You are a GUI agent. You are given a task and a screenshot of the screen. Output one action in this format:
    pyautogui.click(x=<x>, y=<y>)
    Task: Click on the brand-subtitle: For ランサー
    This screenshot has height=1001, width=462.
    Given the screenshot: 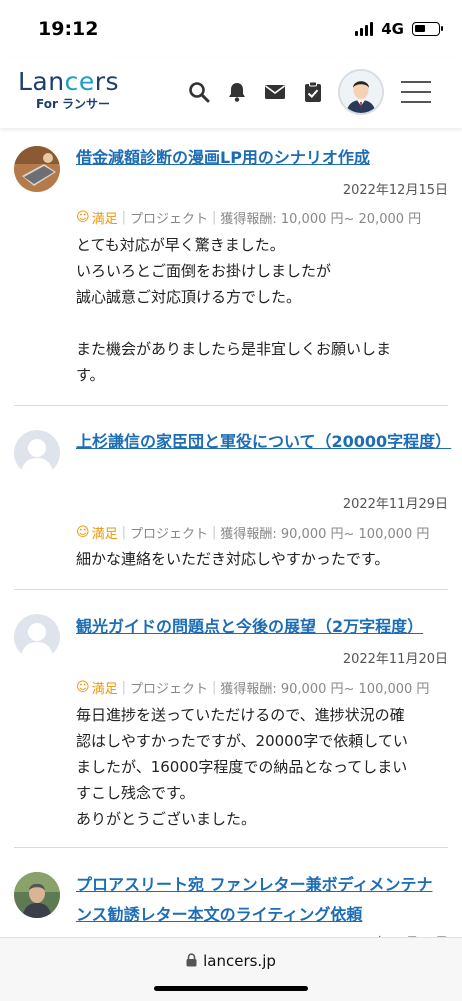 What is the action you would take?
    pyautogui.click(x=73, y=104)
    